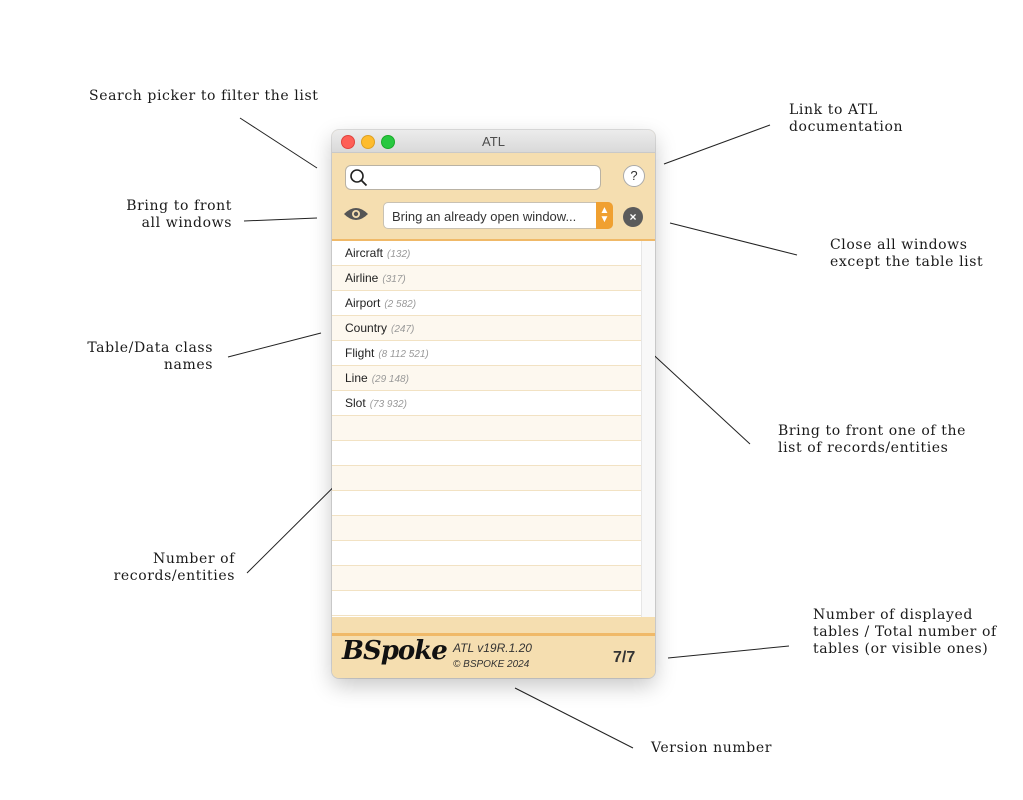  What do you see at coordinates (486, 328) in the screenshot?
I see `table-row: Country (247)` at bounding box center [486, 328].